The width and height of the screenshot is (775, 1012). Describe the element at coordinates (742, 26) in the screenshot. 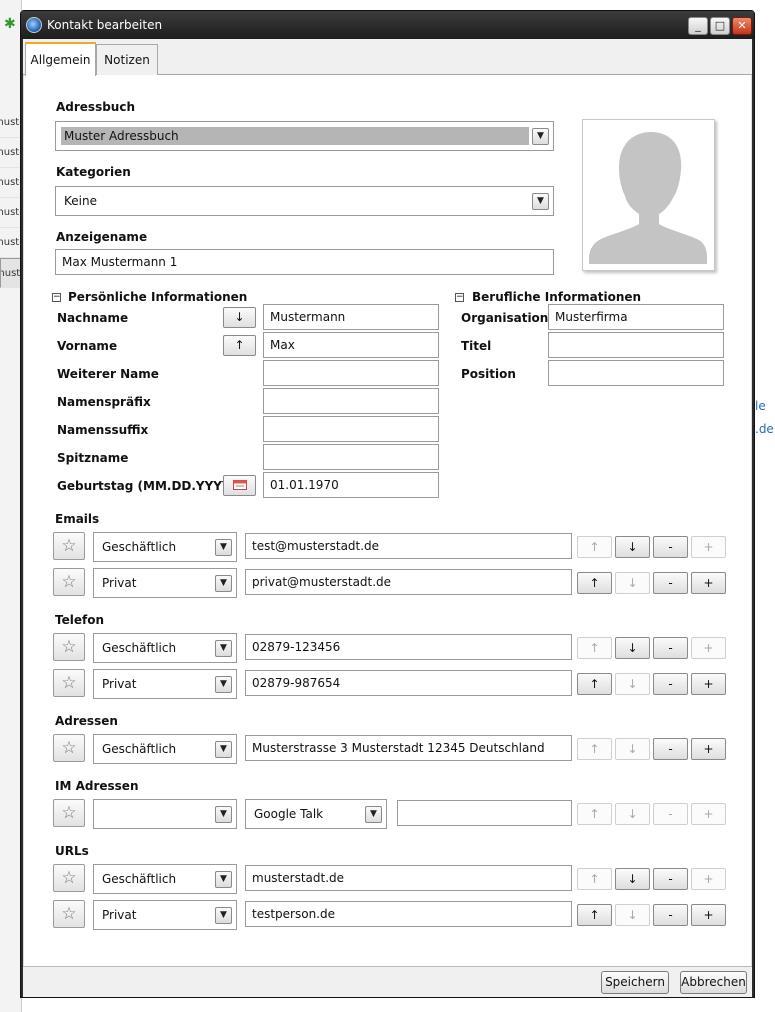

I see `close-button: ✕` at that location.